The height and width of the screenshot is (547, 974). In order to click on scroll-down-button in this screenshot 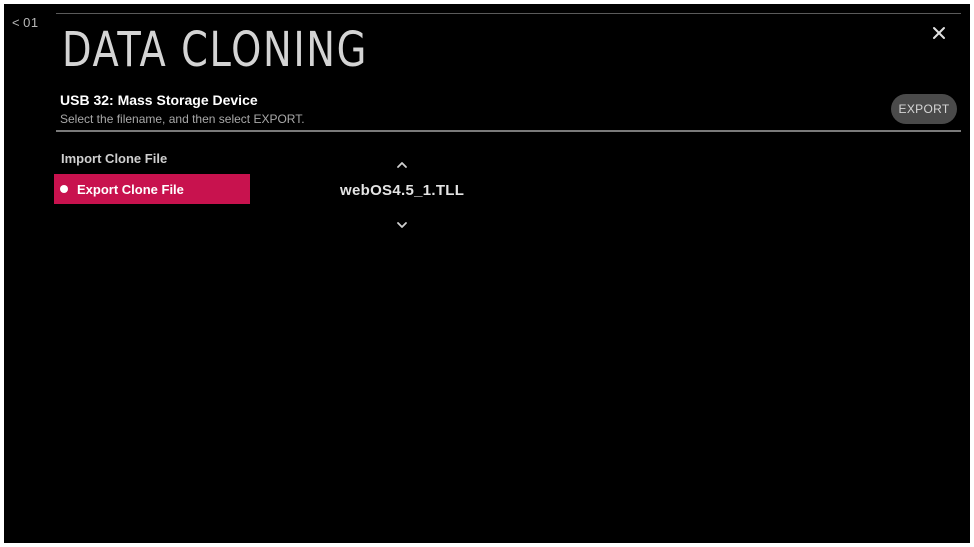, I will do `click(402, 221)`.